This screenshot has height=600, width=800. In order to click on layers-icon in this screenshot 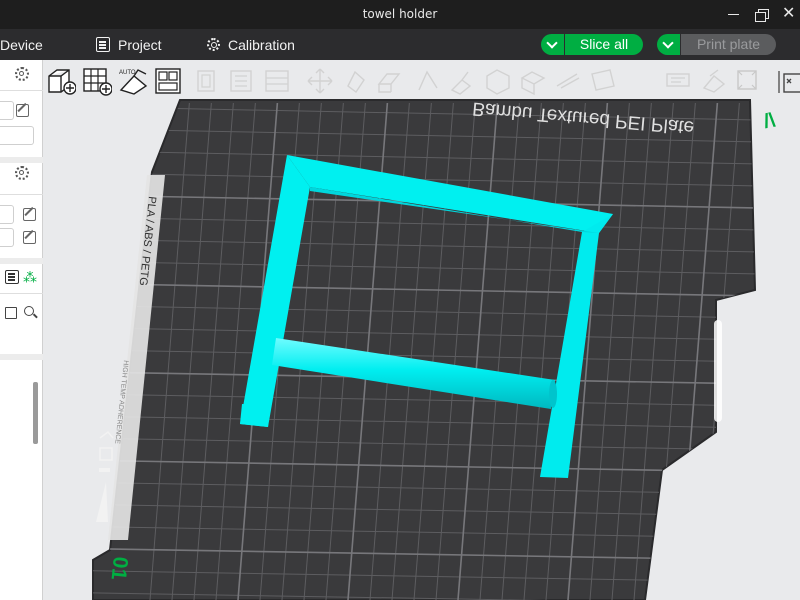, I will do `click(277, 81)`.